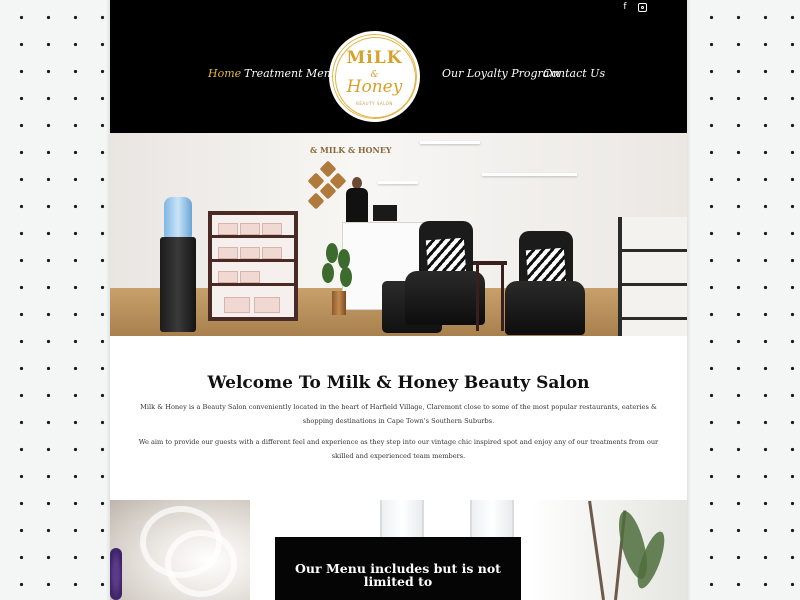  I want to click on side-table, so click(490, 296).